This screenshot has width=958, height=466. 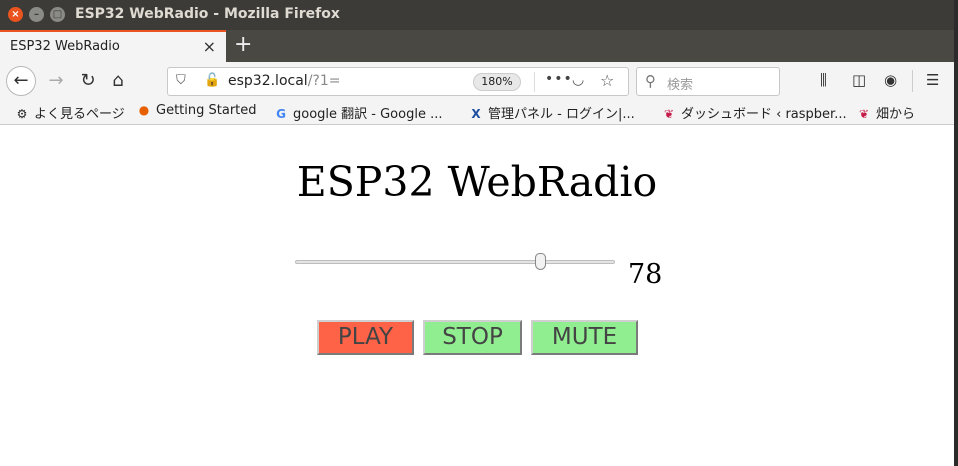 What do you see at coordinates (57, 14) in the screenshot?
I see `maximize-window-icon: □` at bounding box center [57, 14].